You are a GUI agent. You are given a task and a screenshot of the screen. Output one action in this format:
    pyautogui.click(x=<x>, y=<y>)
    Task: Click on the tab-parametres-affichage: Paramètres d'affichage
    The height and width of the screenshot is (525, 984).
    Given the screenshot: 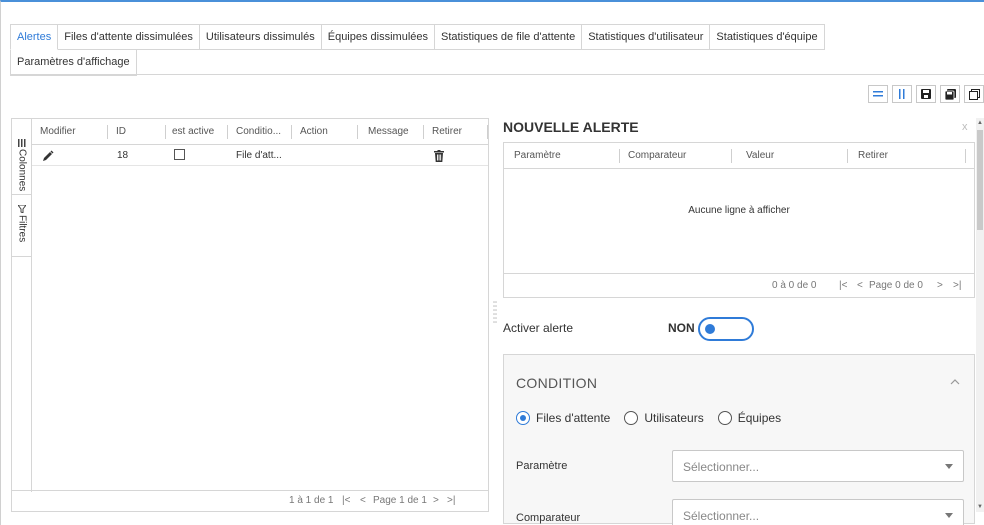 What is the action you would take?
    pyautogui.click(x=73, y=63)
    